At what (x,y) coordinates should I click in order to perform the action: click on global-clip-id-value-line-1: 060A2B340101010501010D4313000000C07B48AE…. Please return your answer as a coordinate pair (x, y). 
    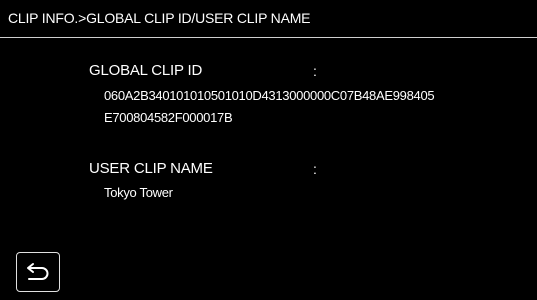
    Looking at the image, I should click on (269, 95).